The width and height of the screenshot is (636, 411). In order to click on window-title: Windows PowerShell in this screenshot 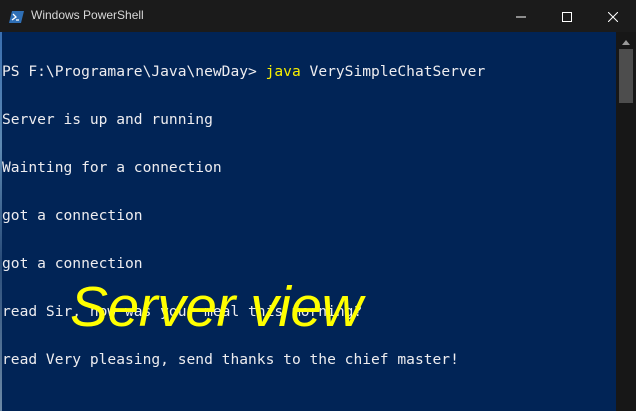, I will do `click(87, 15)`.